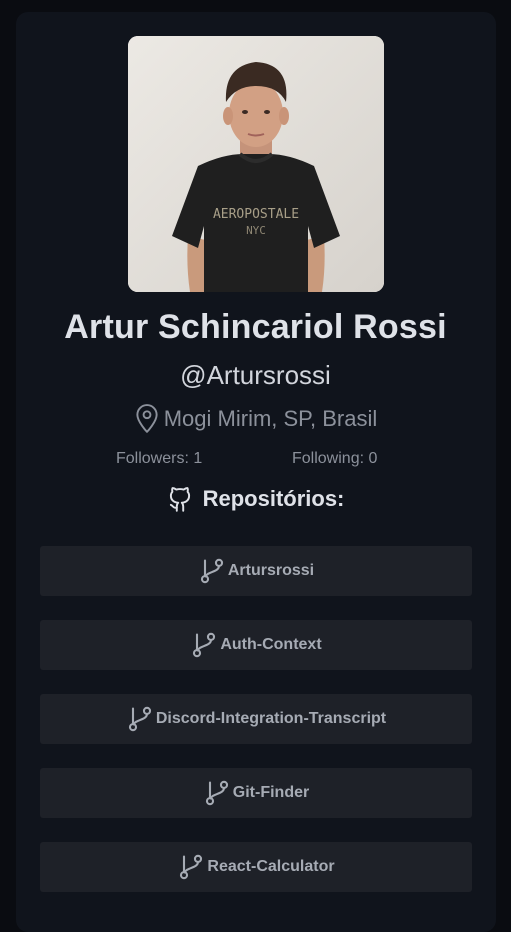 The image size is (511, 932). What do you see at coordinates (256, 230) in the screenshot?
I see `svg-text: NYC` at bounding box center [256, 230].